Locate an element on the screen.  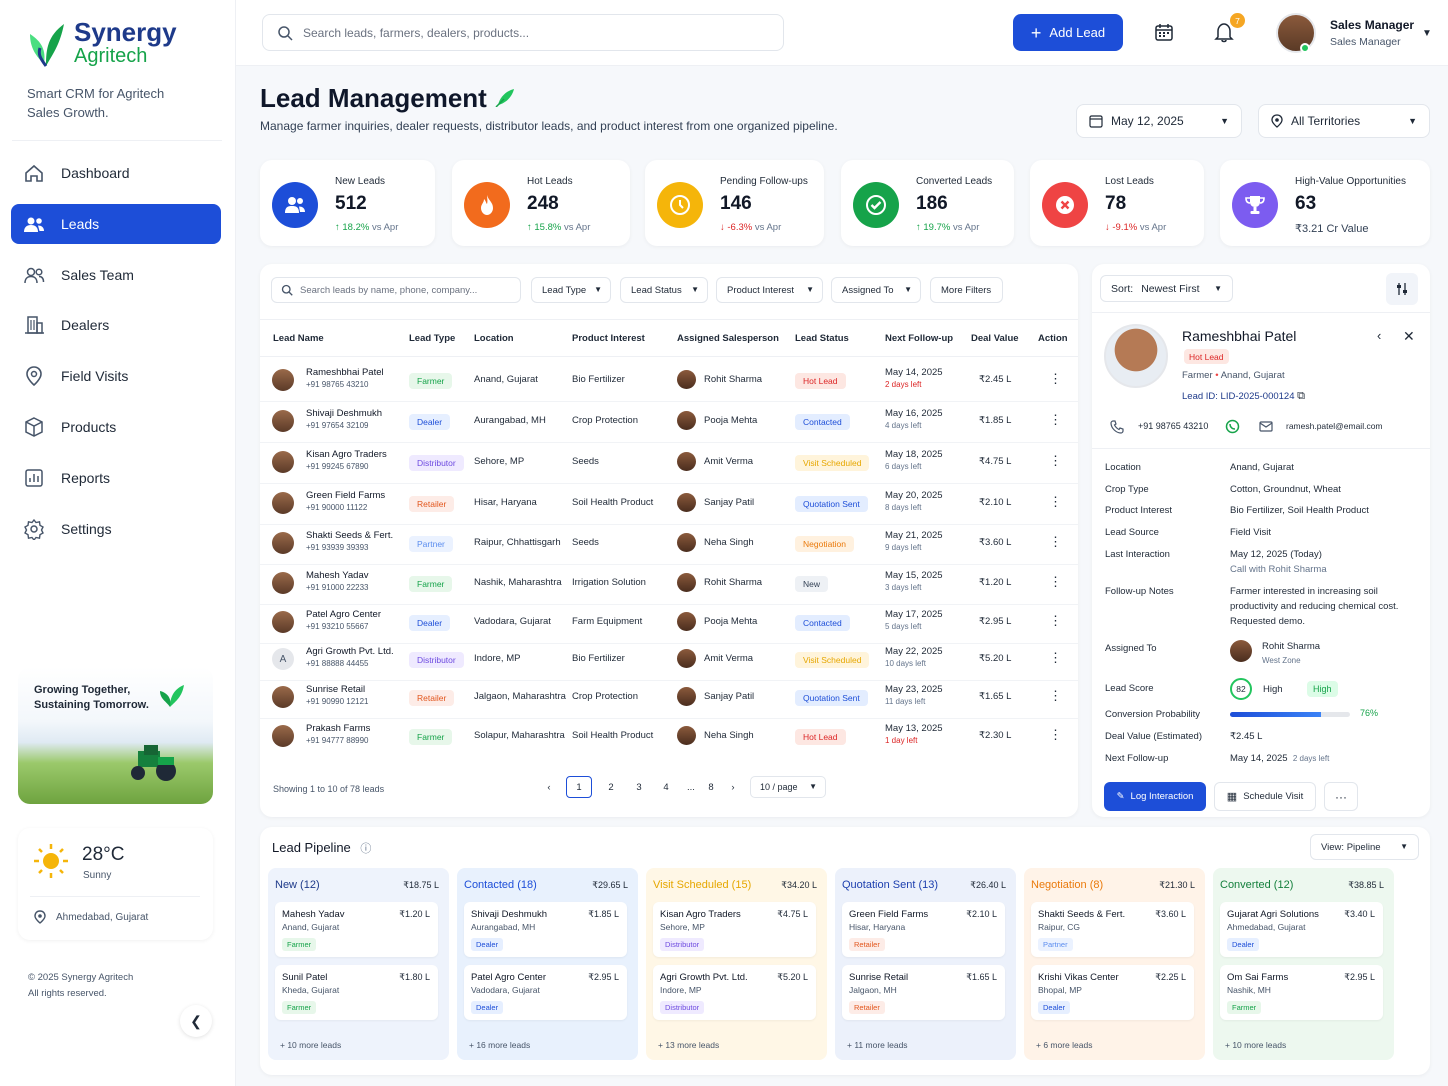
lead-name: Mahesh Yadav is located at coordinates (337, 575).